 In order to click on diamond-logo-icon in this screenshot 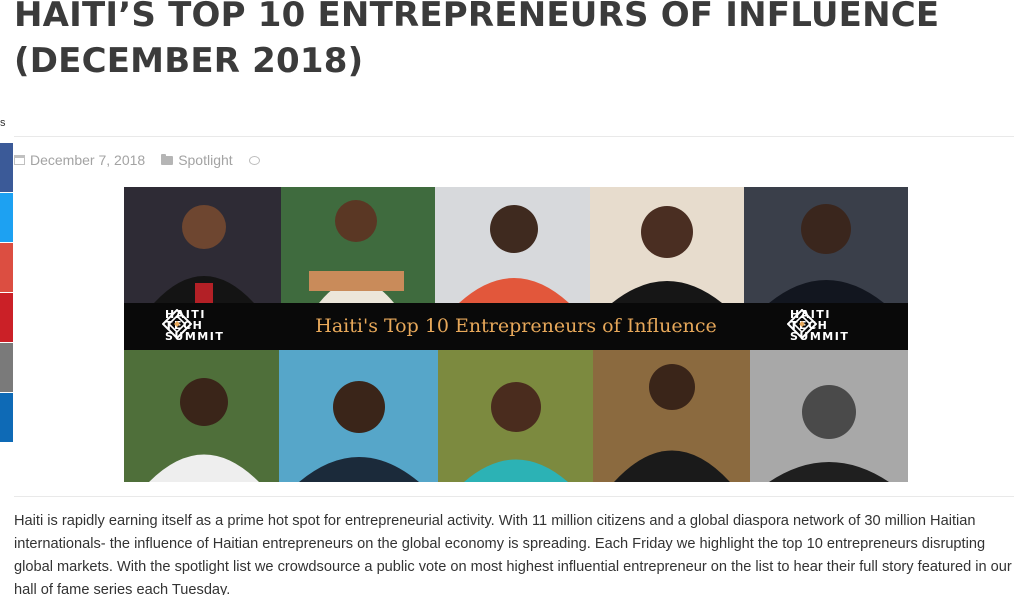, I will do `click(802, 324)`.